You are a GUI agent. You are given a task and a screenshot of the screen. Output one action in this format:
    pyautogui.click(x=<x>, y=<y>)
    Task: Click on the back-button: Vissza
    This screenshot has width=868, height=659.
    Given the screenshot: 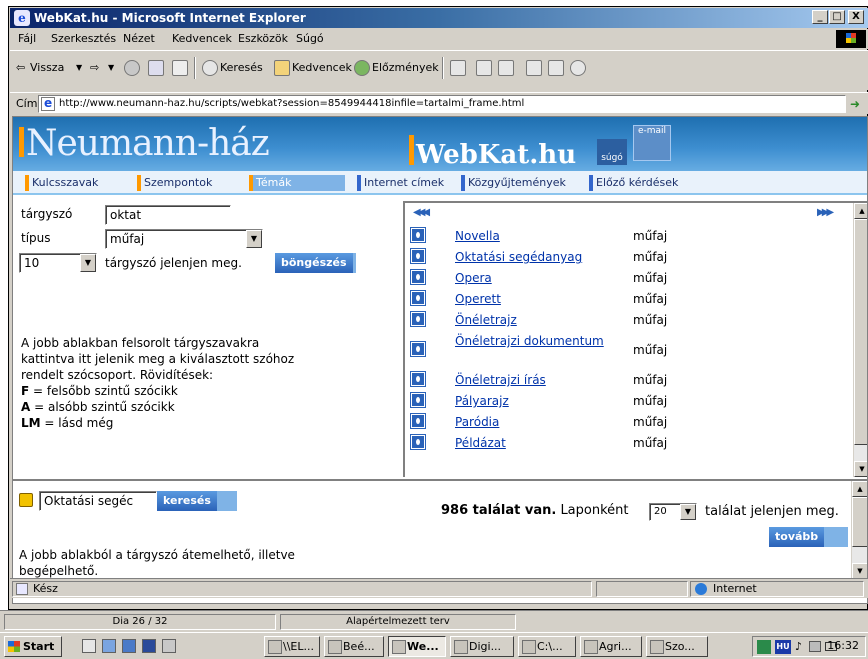 What is the action you would take?
    pyautogui.click(x=47, y=68)
    